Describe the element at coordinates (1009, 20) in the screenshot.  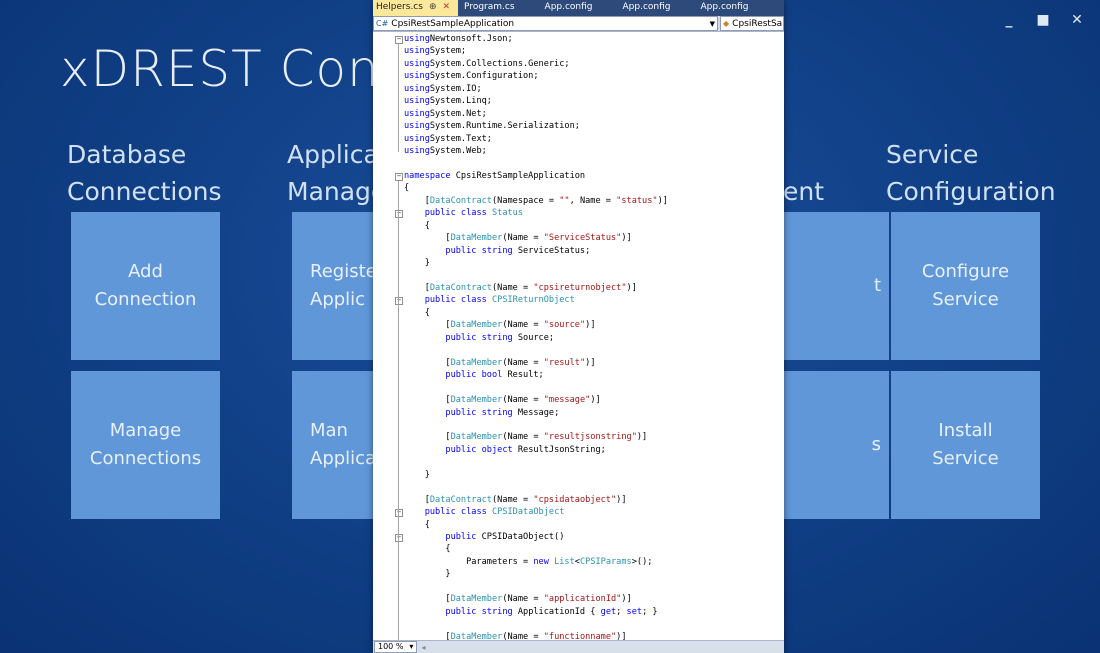
I see `minimize-button: _` at that location.